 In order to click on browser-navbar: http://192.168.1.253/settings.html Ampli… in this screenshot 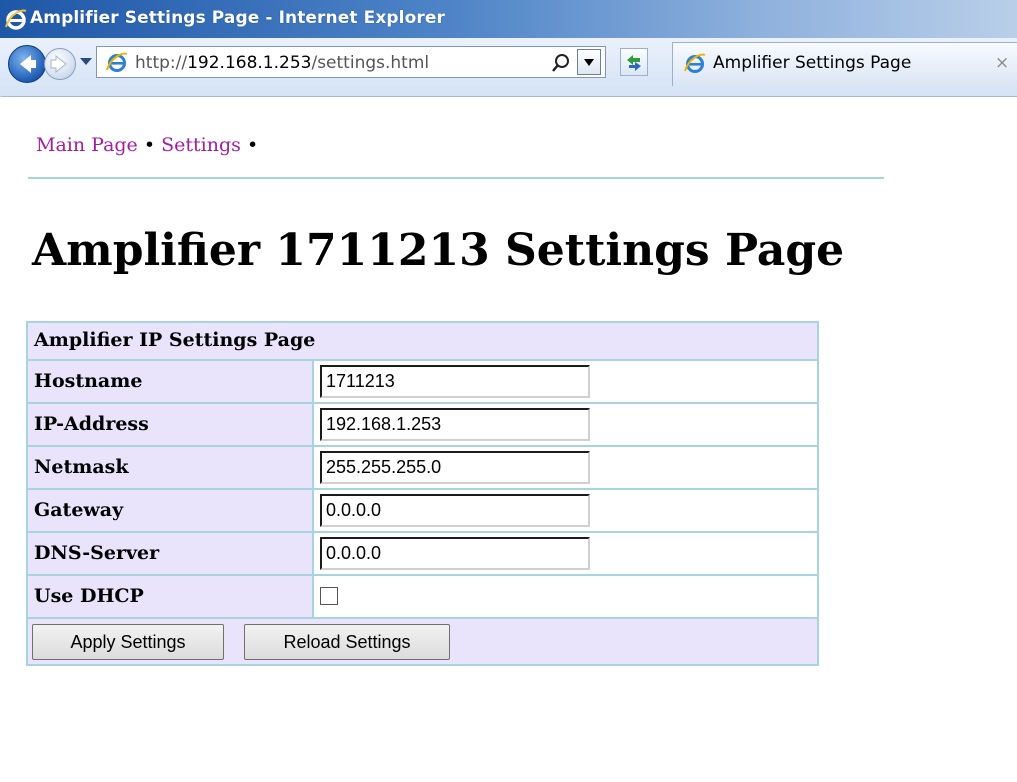, I will do `click(508, 67)`.